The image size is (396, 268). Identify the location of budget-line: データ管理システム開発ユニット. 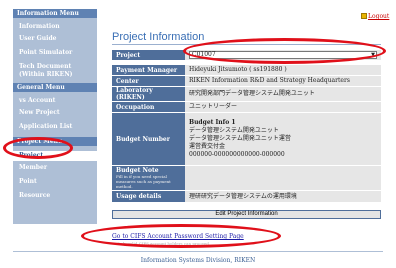
(234, 130).